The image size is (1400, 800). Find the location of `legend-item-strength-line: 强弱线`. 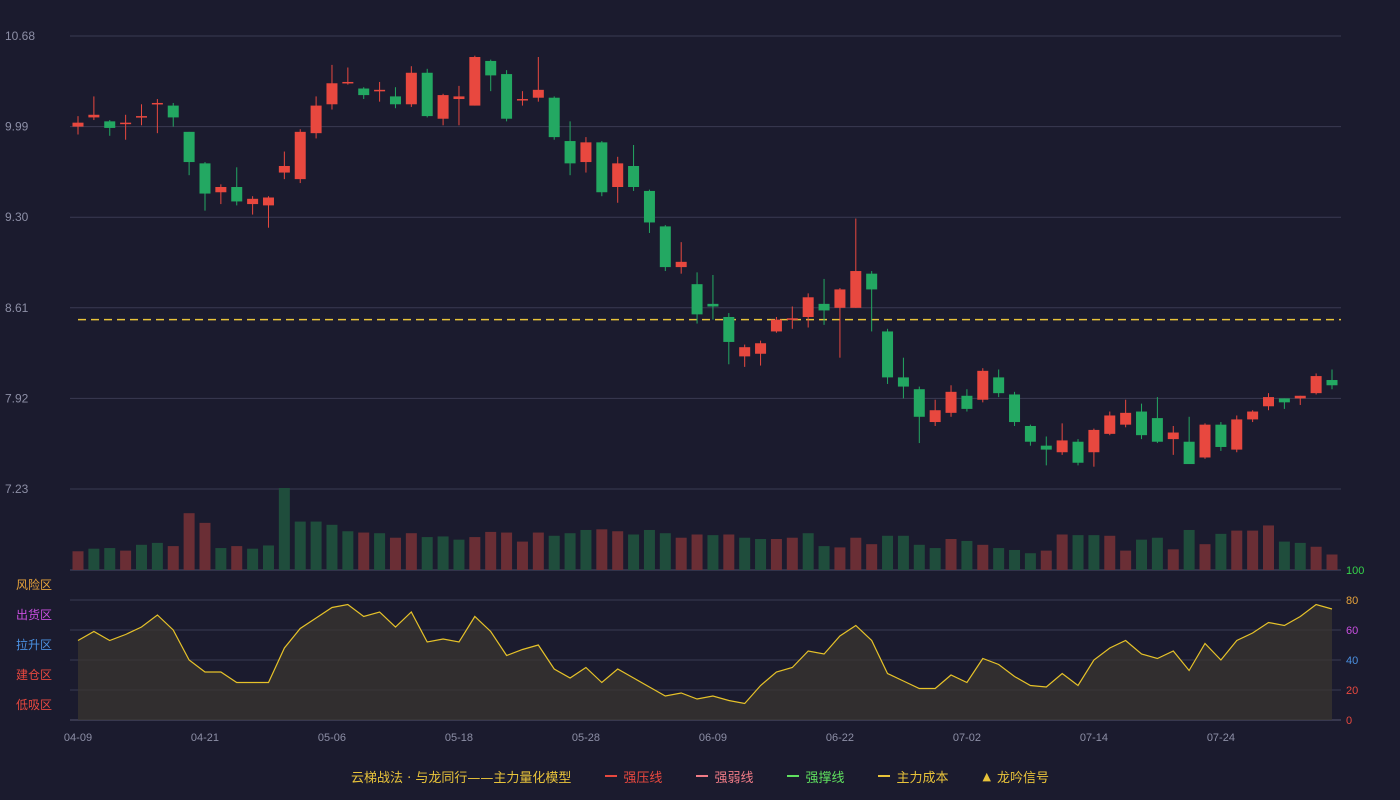

legend-item-strength-line: 强弱线 is located at coordinates (724, 776).